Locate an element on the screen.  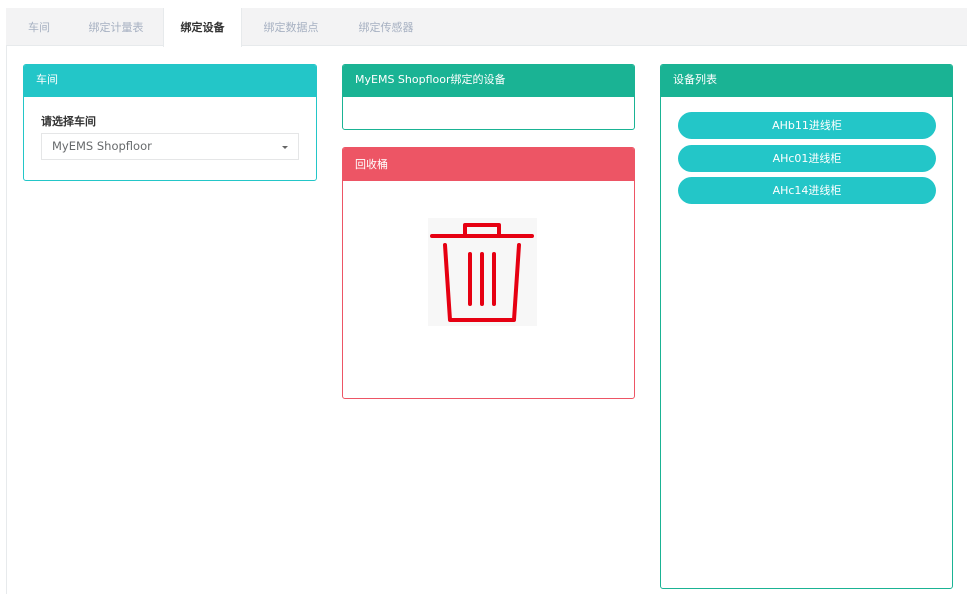
trash-panel: 回收桶 is located at coordinates (488, 273).